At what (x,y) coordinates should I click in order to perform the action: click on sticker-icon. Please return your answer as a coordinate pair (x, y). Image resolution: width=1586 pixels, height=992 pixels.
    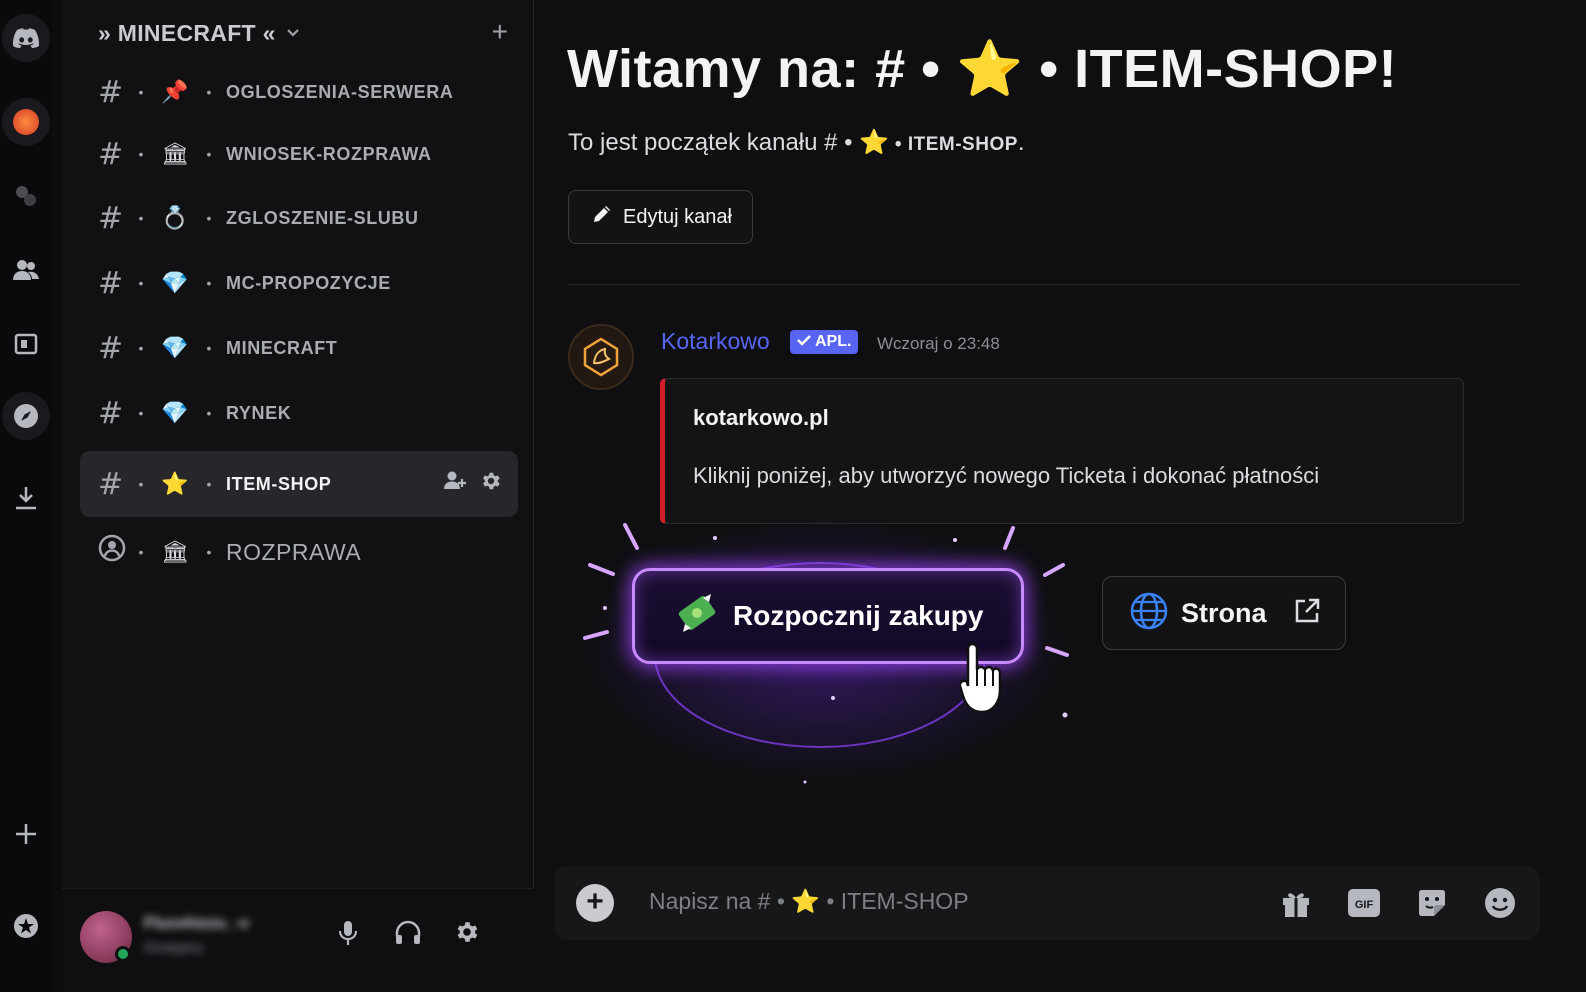
    Looking at the image, I should click on (1432, 903).